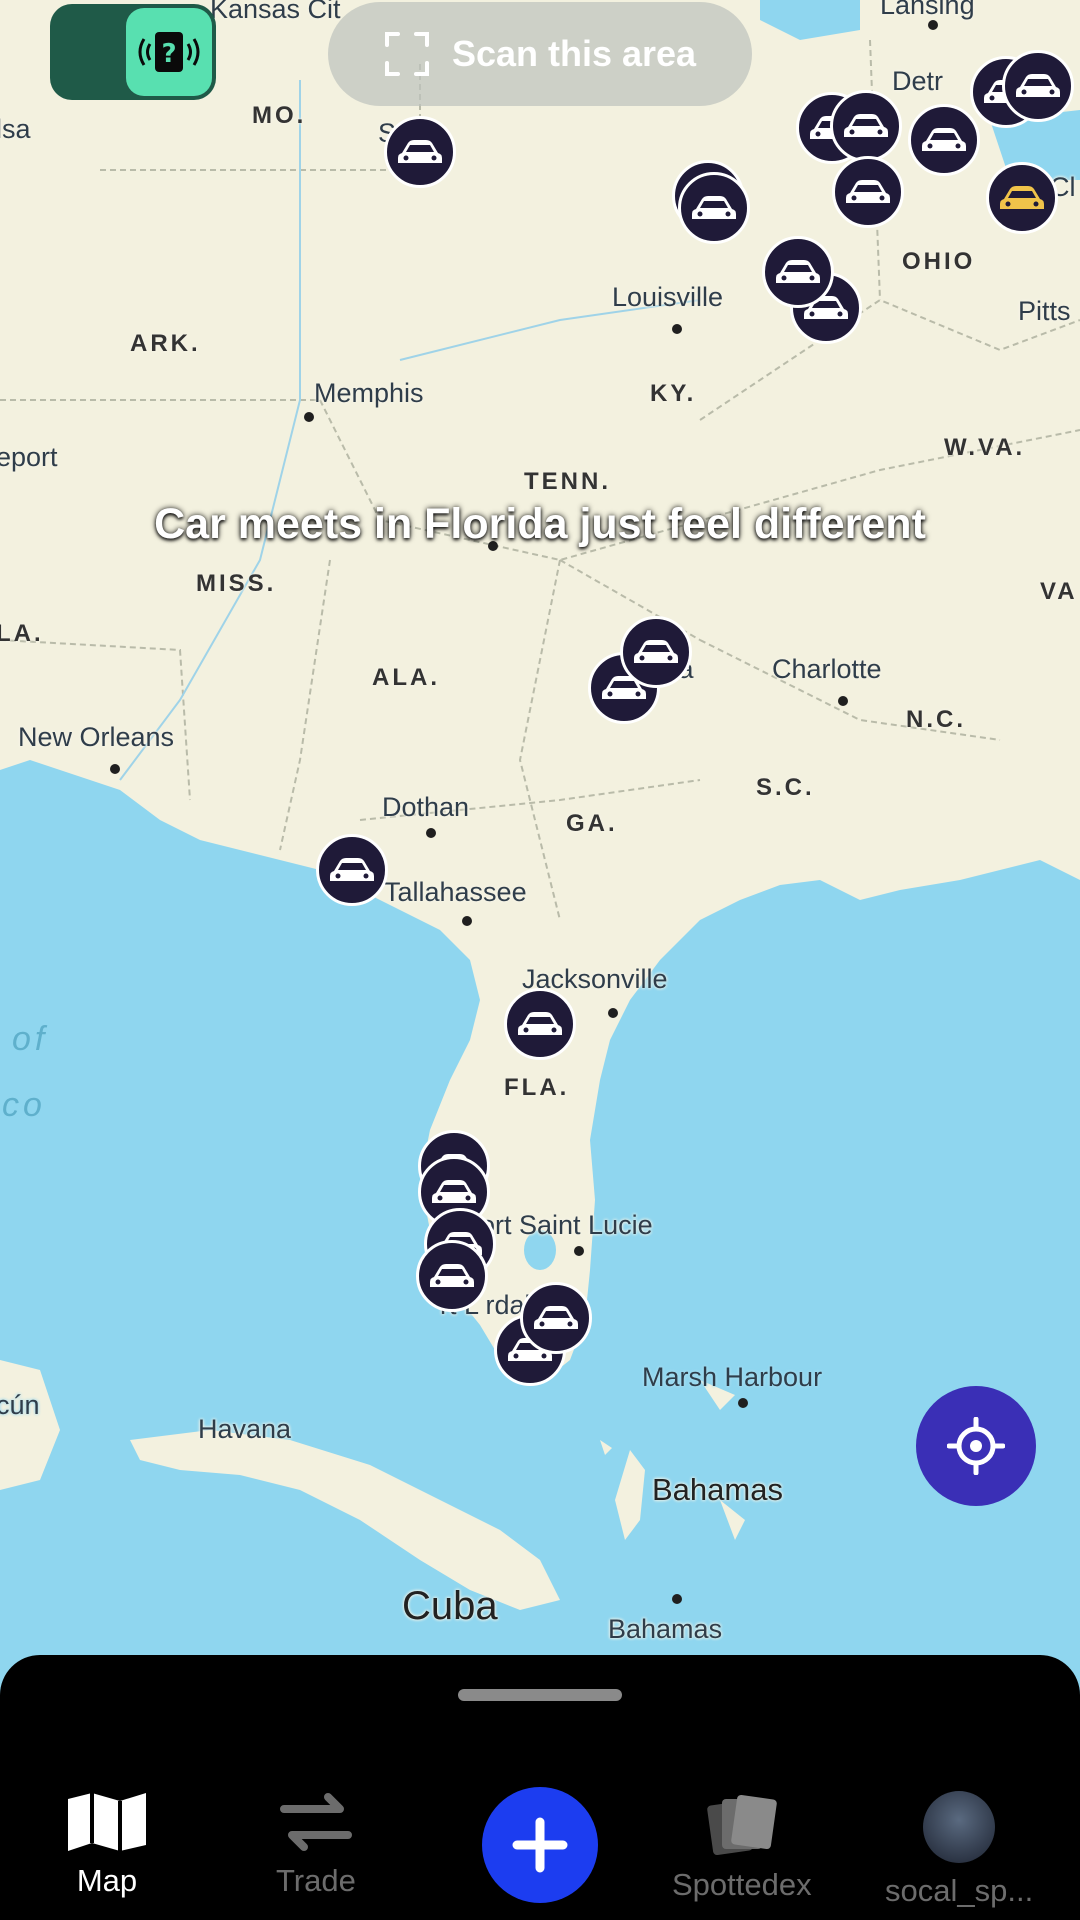 Image resolution: width=1080 pixels, height=1920 pixels. What do you see at coordinates (927, 10) in the screenshot?
I see `map-label-lansing: Lansing` at bounding box center [927, 10].